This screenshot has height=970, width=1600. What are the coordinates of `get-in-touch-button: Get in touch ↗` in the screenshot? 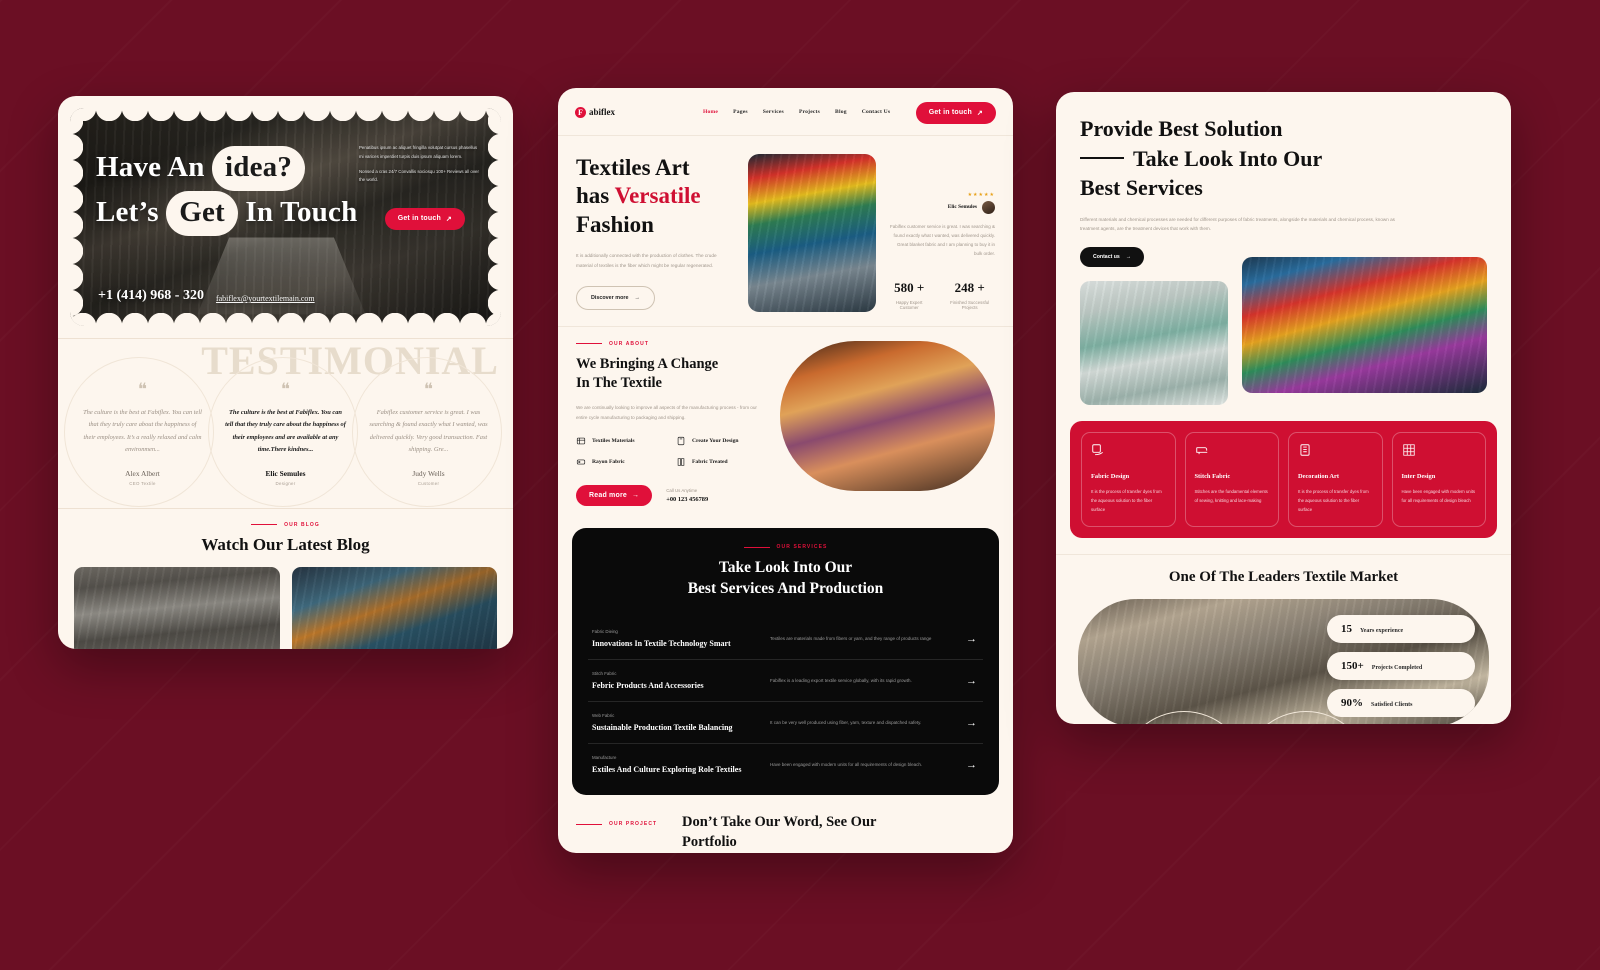 It's located at (424, 218).